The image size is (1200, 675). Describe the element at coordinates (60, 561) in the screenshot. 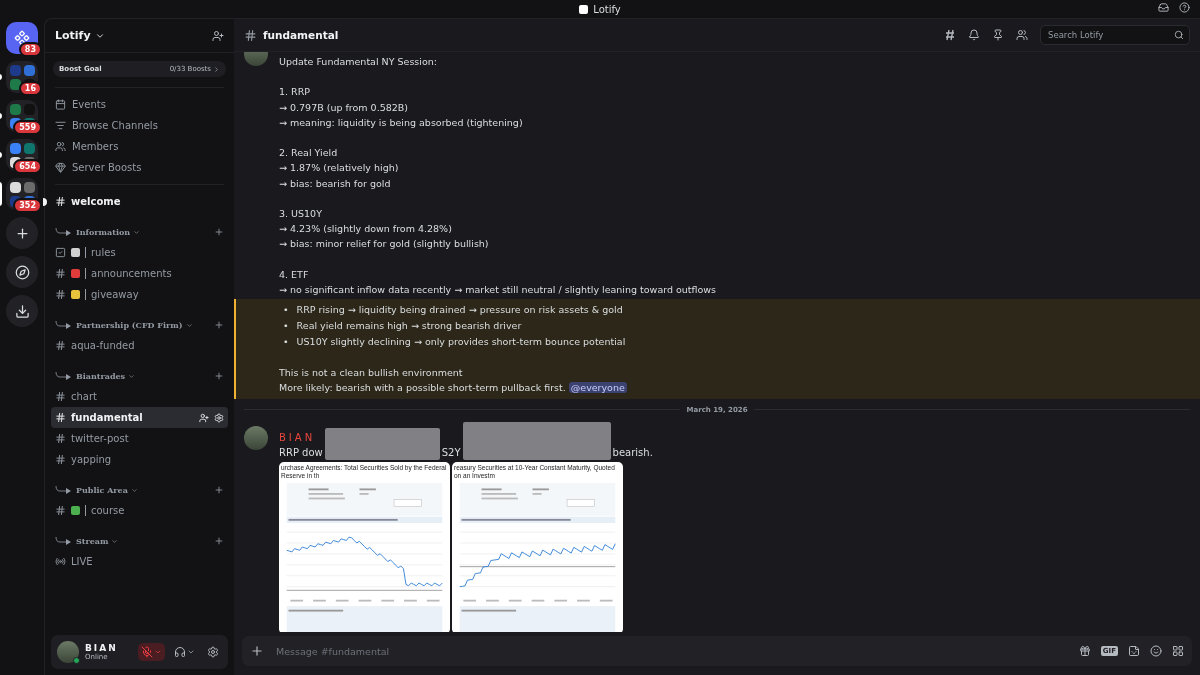

I see `stage-icon` at that location.